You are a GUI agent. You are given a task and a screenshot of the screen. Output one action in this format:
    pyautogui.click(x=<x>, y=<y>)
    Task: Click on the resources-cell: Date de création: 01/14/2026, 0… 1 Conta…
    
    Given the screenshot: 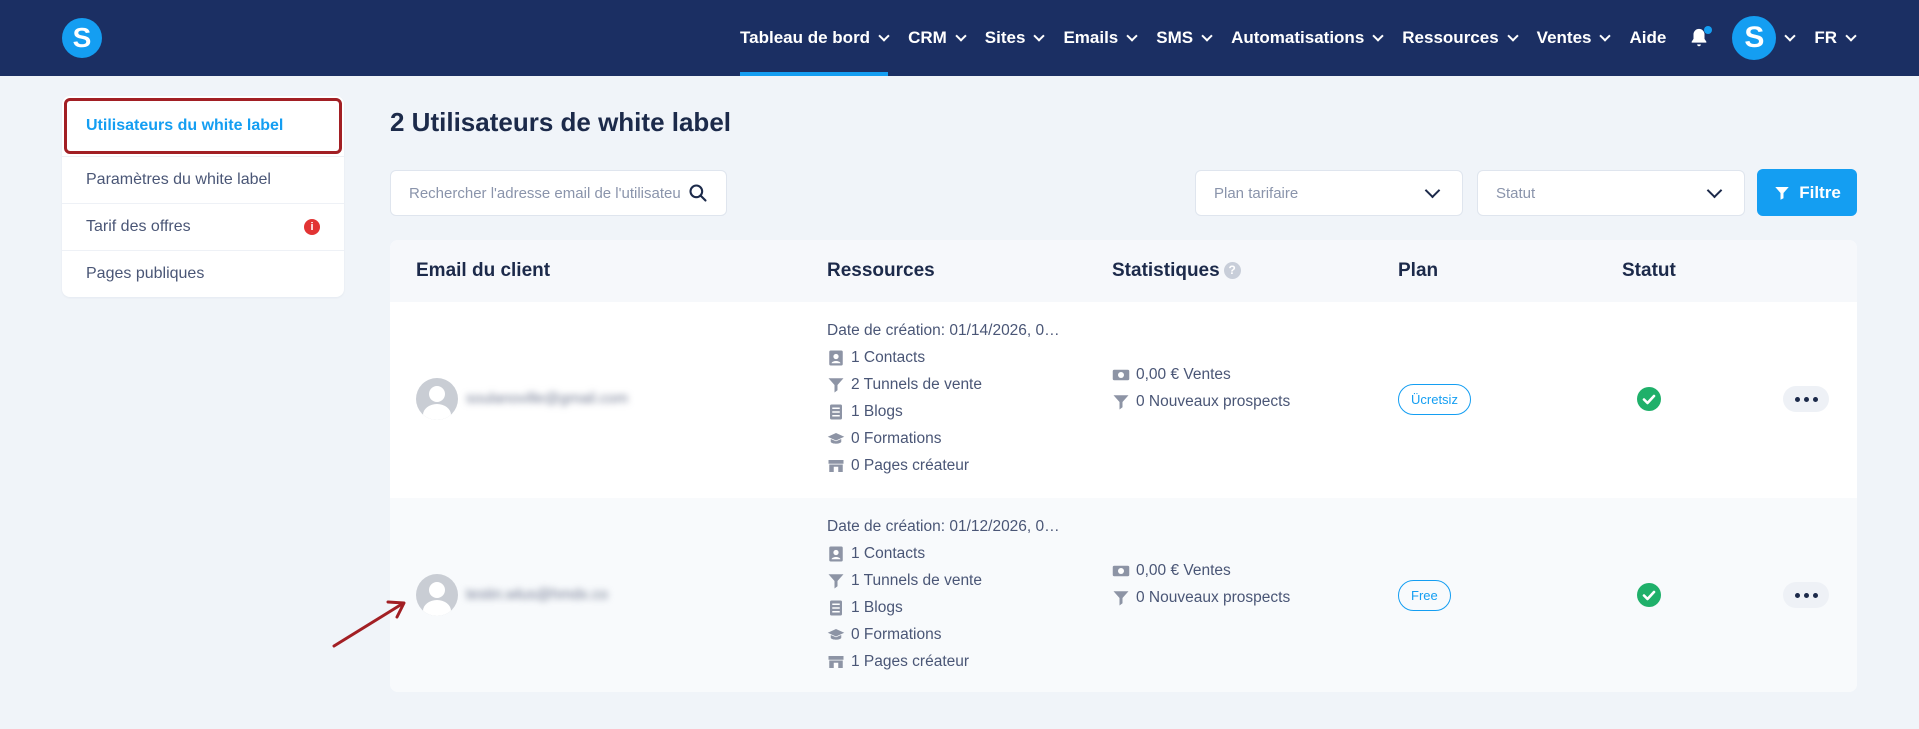 What is the action you would take?
    pyautogui.click(x=943, y=398)
    